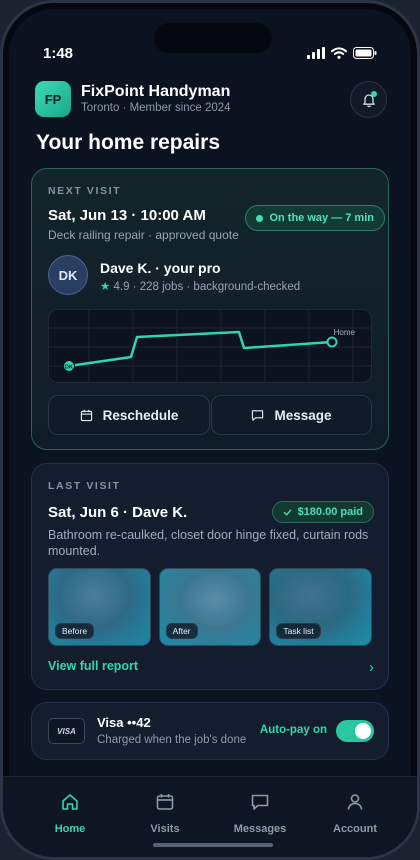 This screenshot has height=860, width=420. What do you see at coordinates (316, 53) in the screenshot?
I see `signal-icon` at bounding box center [316, 53].